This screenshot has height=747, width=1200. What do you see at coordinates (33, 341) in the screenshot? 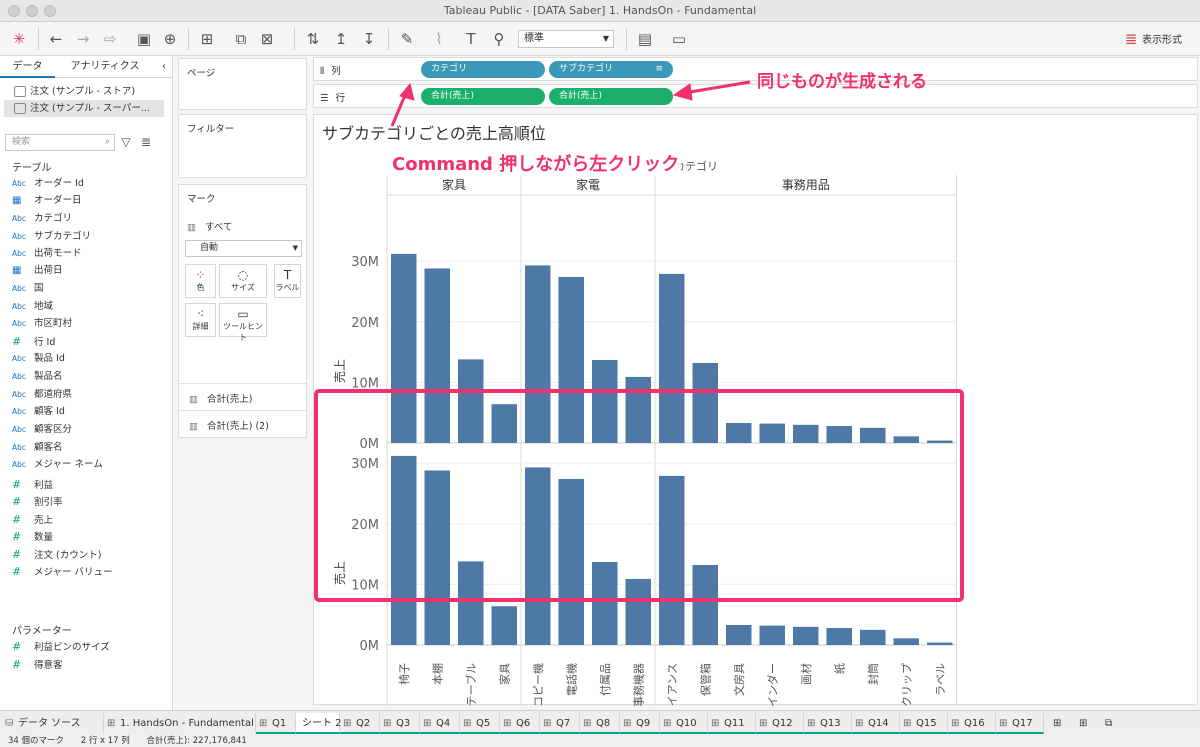
I see `field-item: # 行 Id` at bounding box center [33, 341].